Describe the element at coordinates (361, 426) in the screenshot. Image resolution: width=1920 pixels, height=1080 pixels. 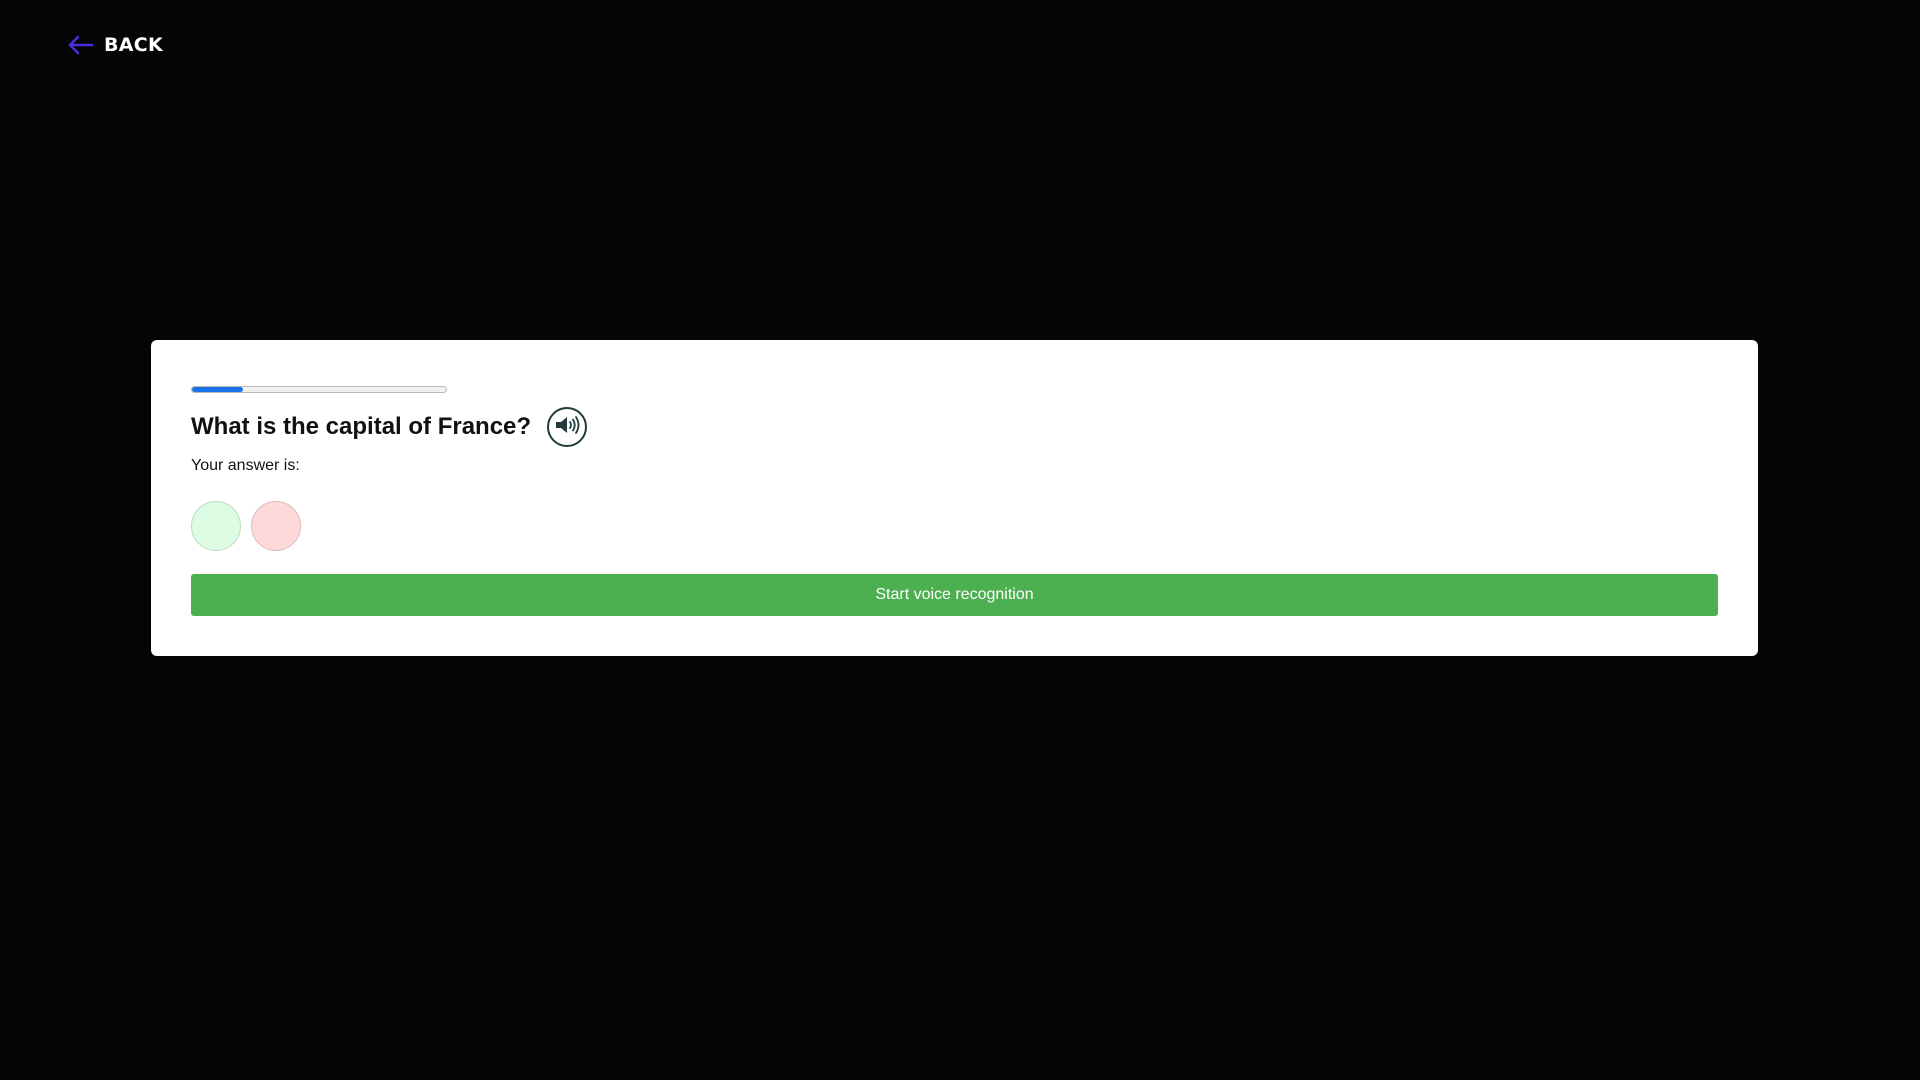
I see `question-text: What is the capital of France?` at that location.